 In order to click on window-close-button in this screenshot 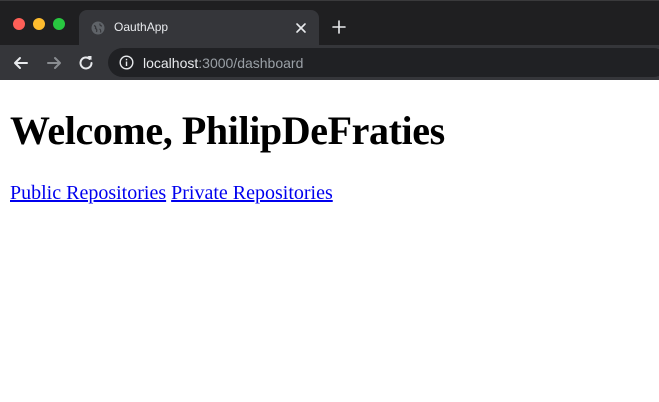, I will do `click(19, 24)`.